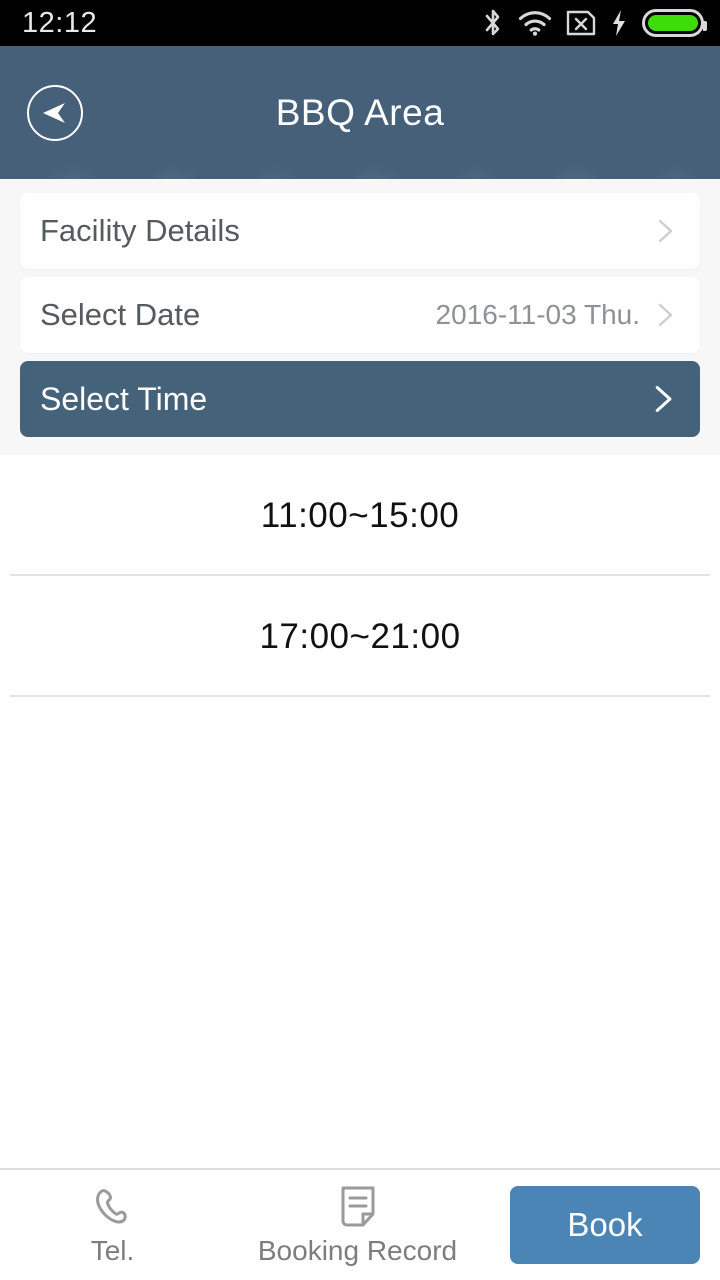  I want to click on page-title: BBQ Area, so click(360, 112).